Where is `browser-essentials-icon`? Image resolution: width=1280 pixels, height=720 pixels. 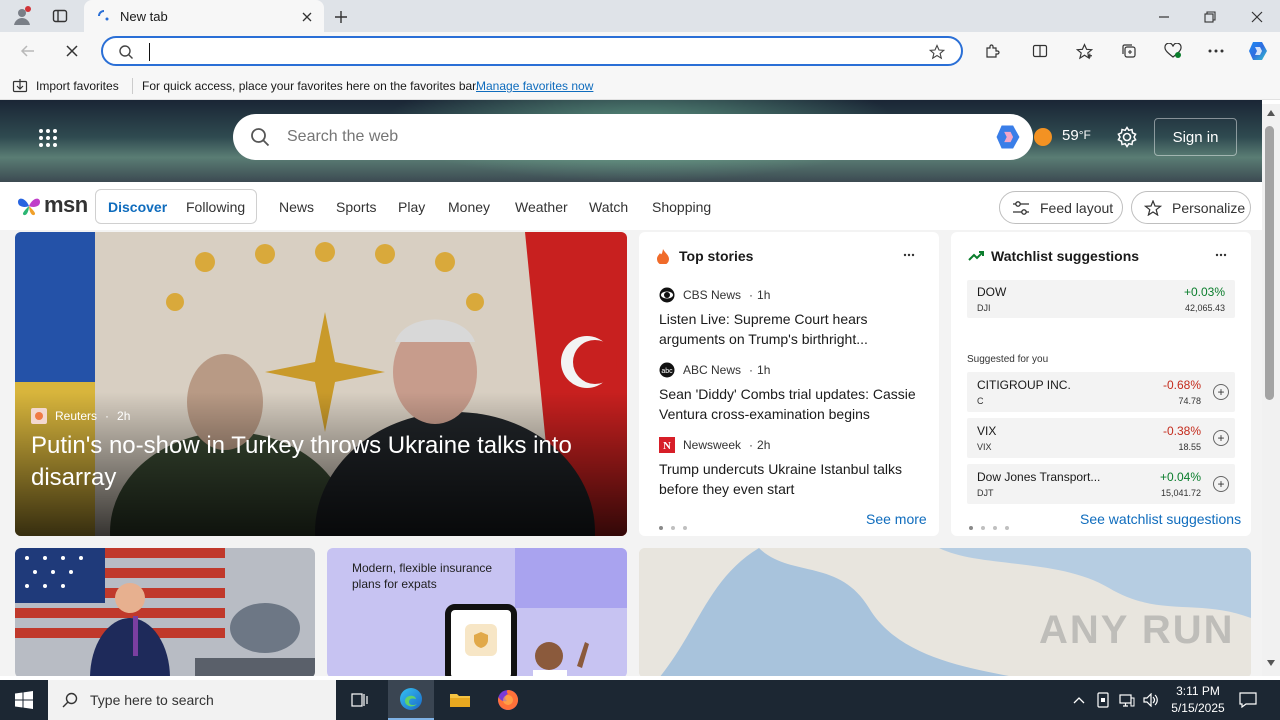
browser-essentials-icon is located at coordinates (1173, 51).